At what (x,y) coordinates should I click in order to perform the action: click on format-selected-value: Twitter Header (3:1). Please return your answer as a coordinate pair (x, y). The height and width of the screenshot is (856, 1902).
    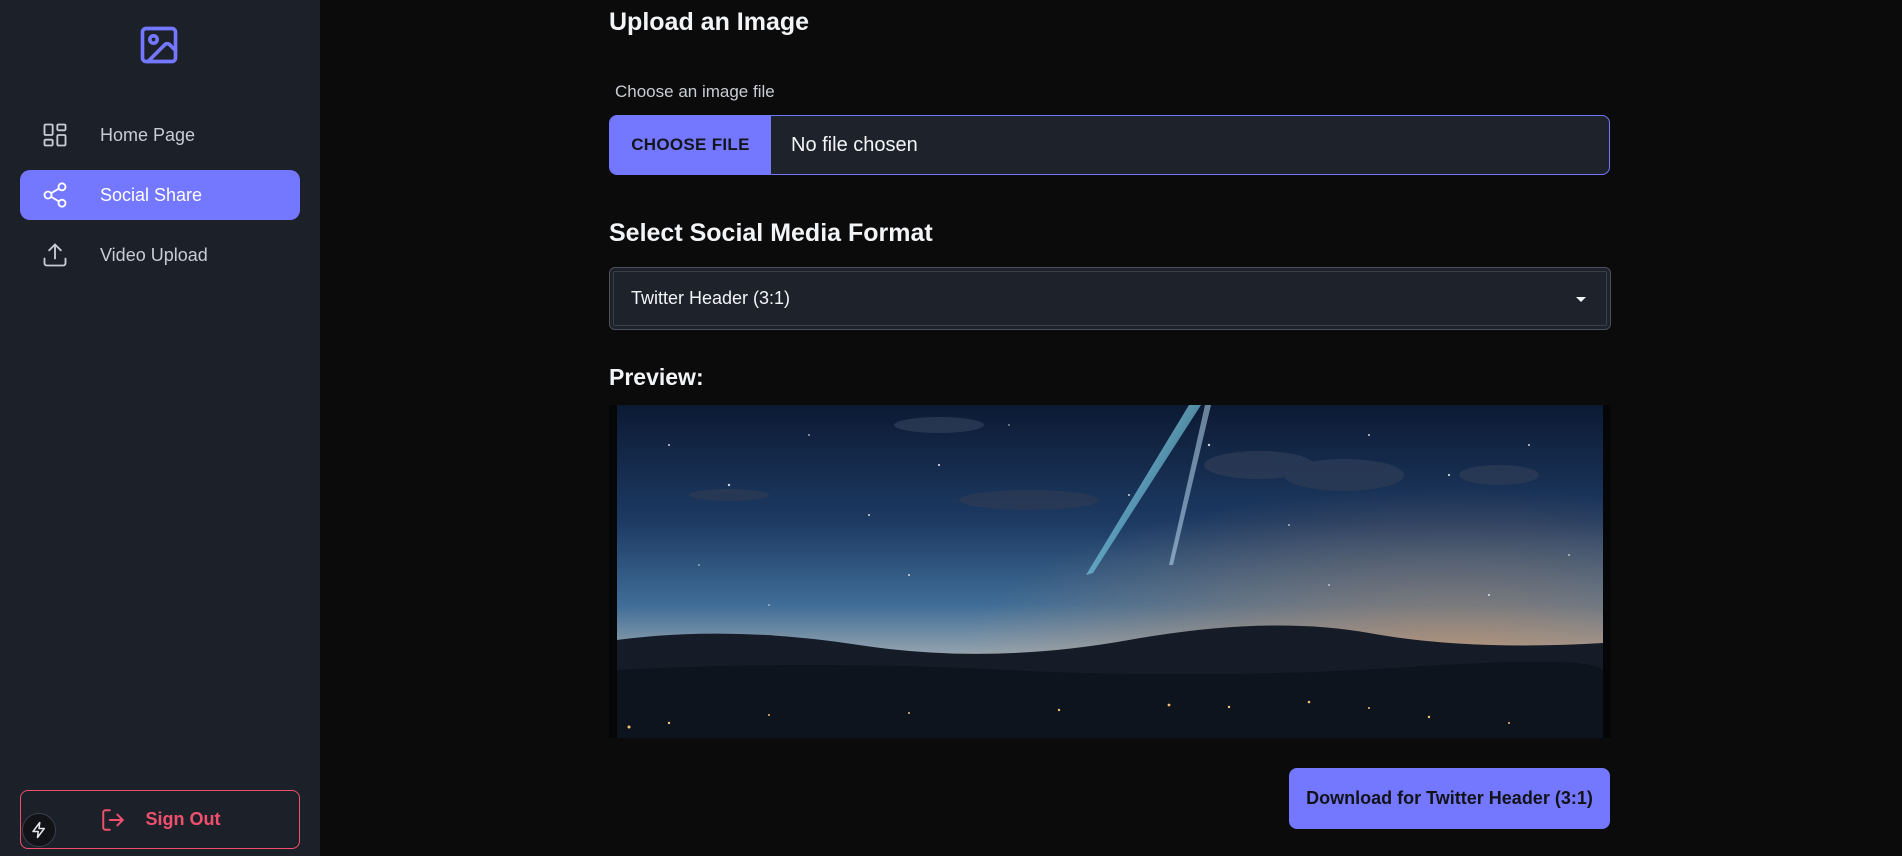
    Looking at the image, I should click on (711, 298).